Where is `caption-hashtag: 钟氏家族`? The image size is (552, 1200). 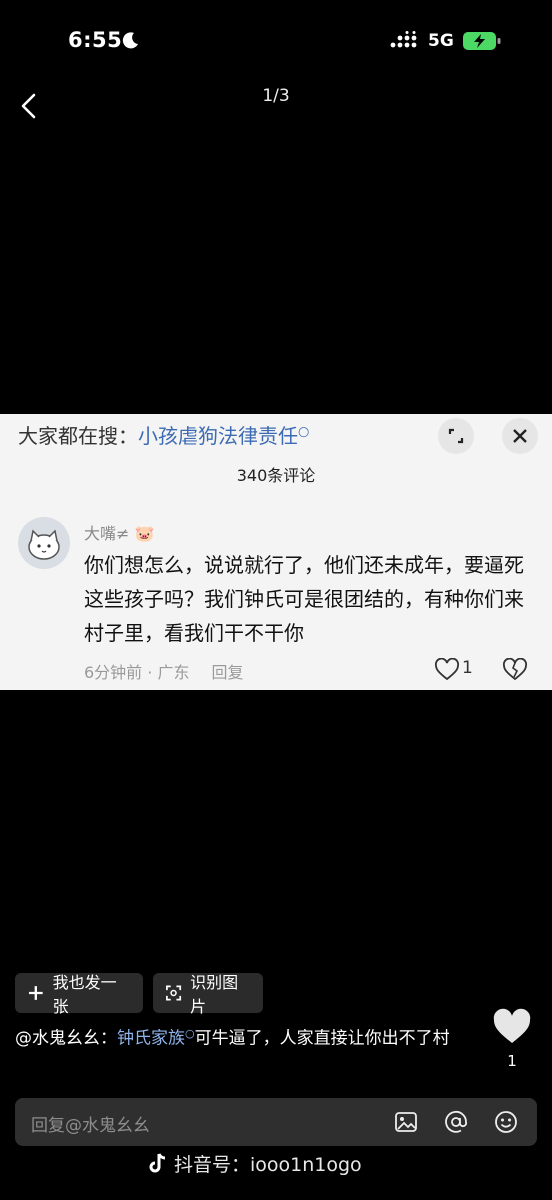
caption-hashtag: 钟氏家族 is located at coordinates (151, 1039).